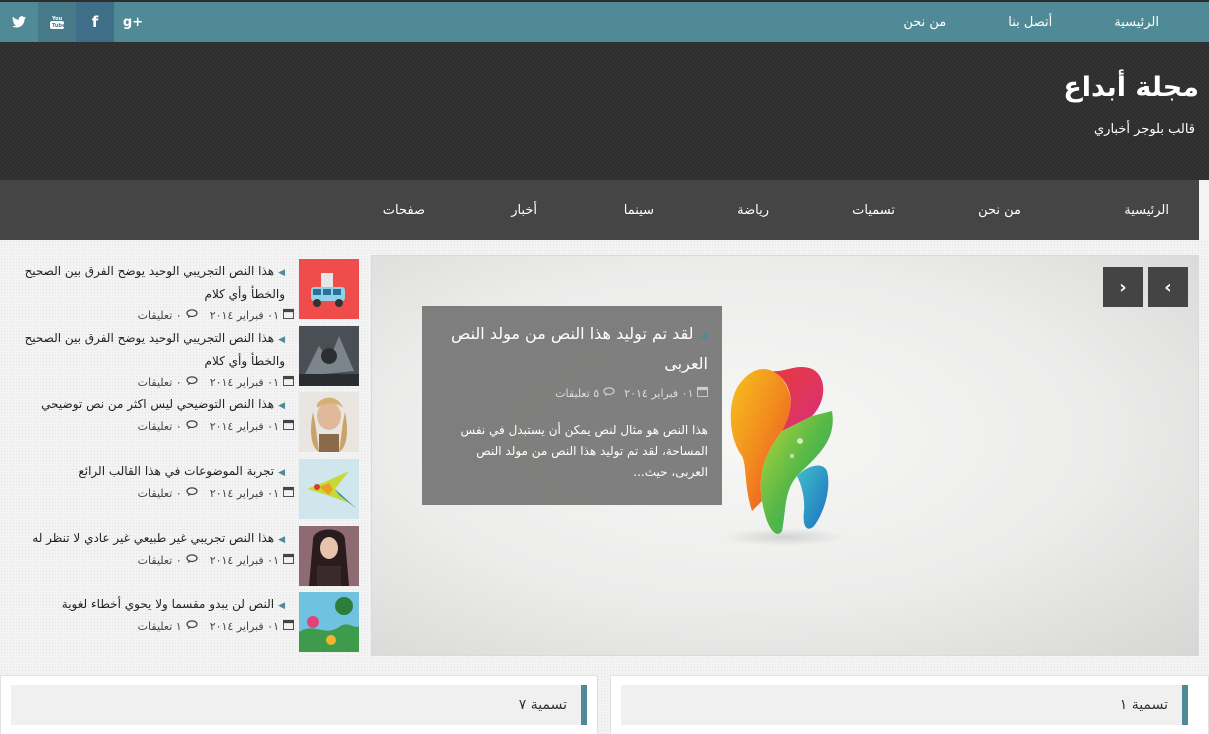 The height and width of the screenshot is (734, 1209). Describe the element at coordinates (524, 210) in the screenshot. I see `mainnav-news: أخبار` at that location.